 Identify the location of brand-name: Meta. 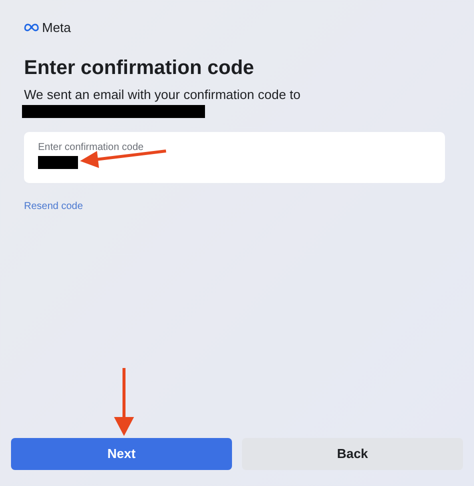
(56, 28).